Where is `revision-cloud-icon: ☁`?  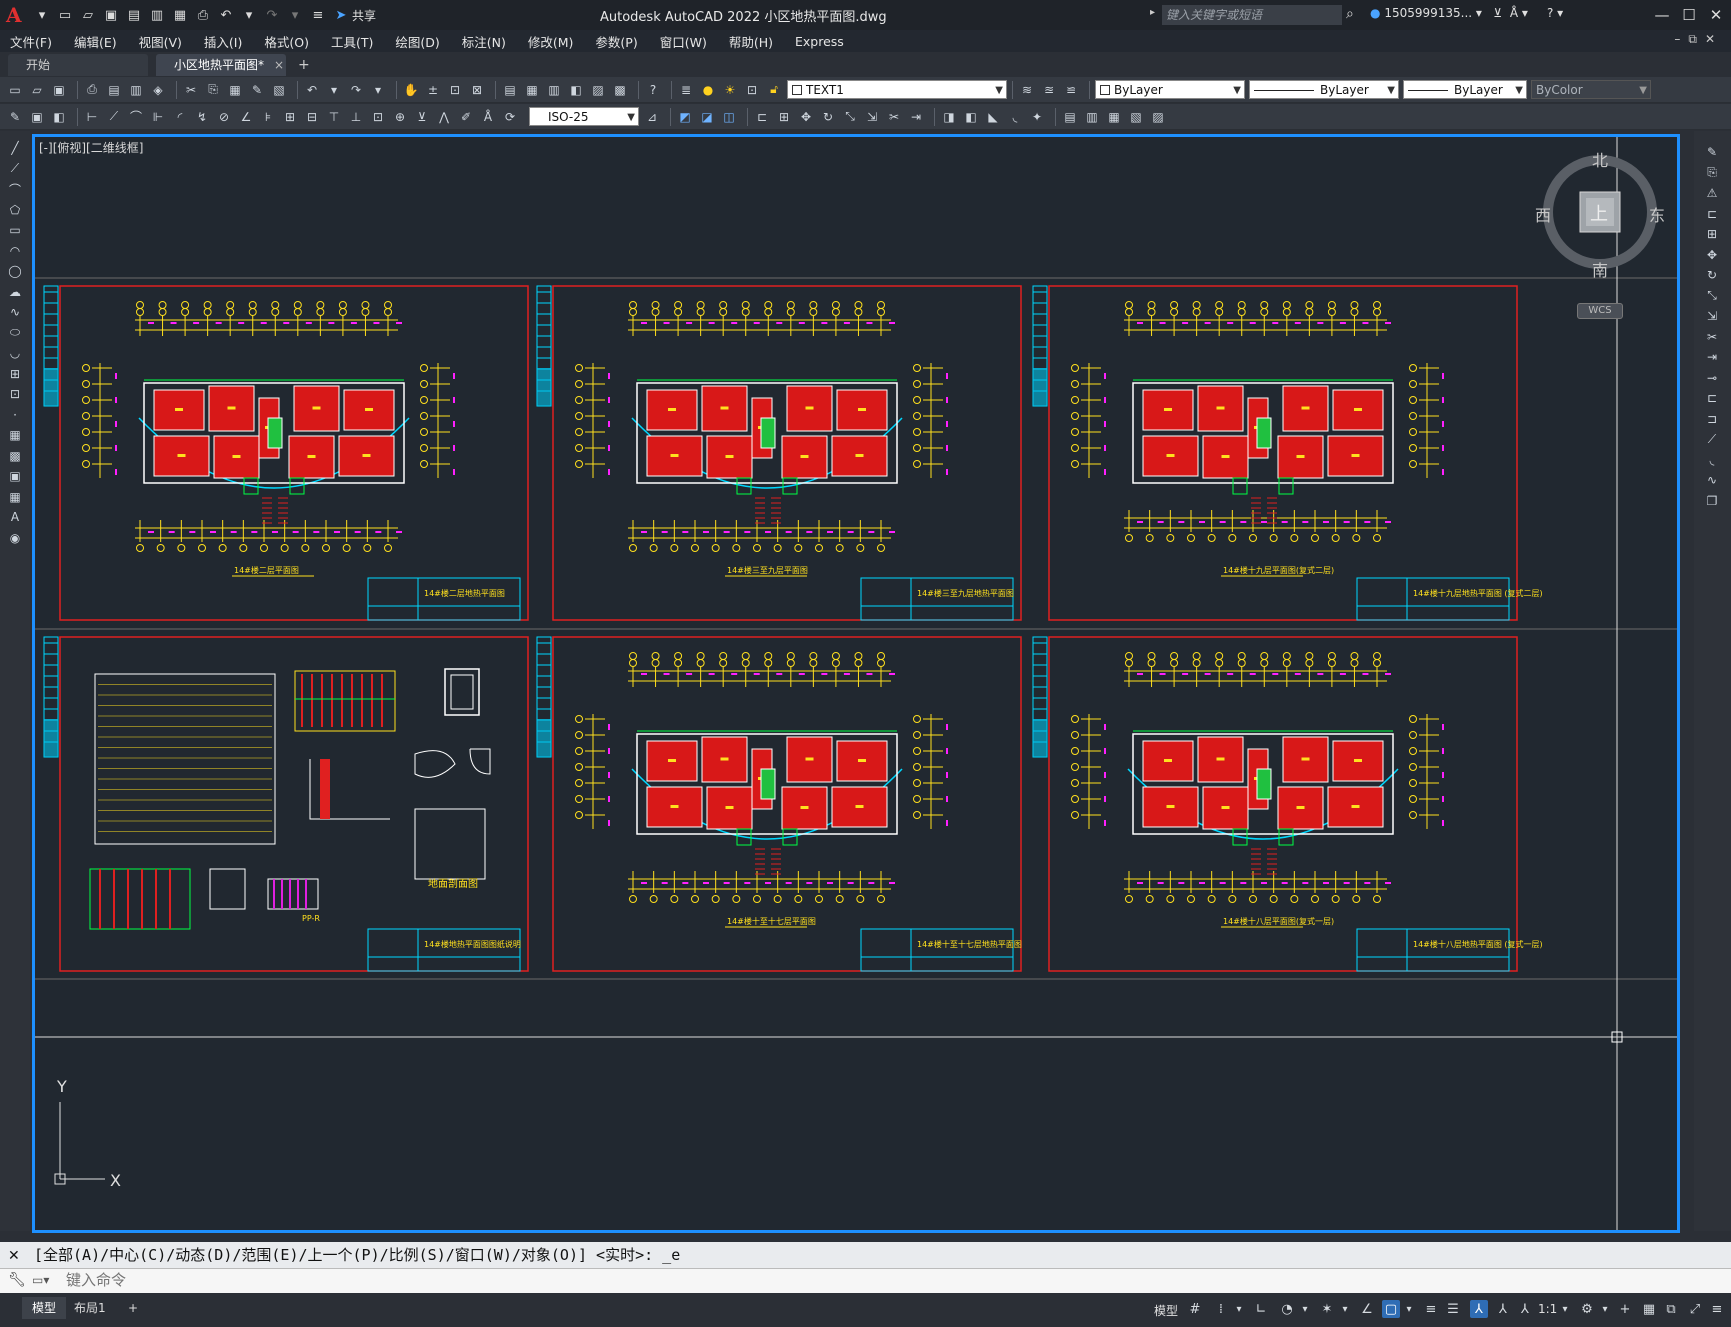
revision-cloud-icon: ☁ is located at coordinates (15, 292).